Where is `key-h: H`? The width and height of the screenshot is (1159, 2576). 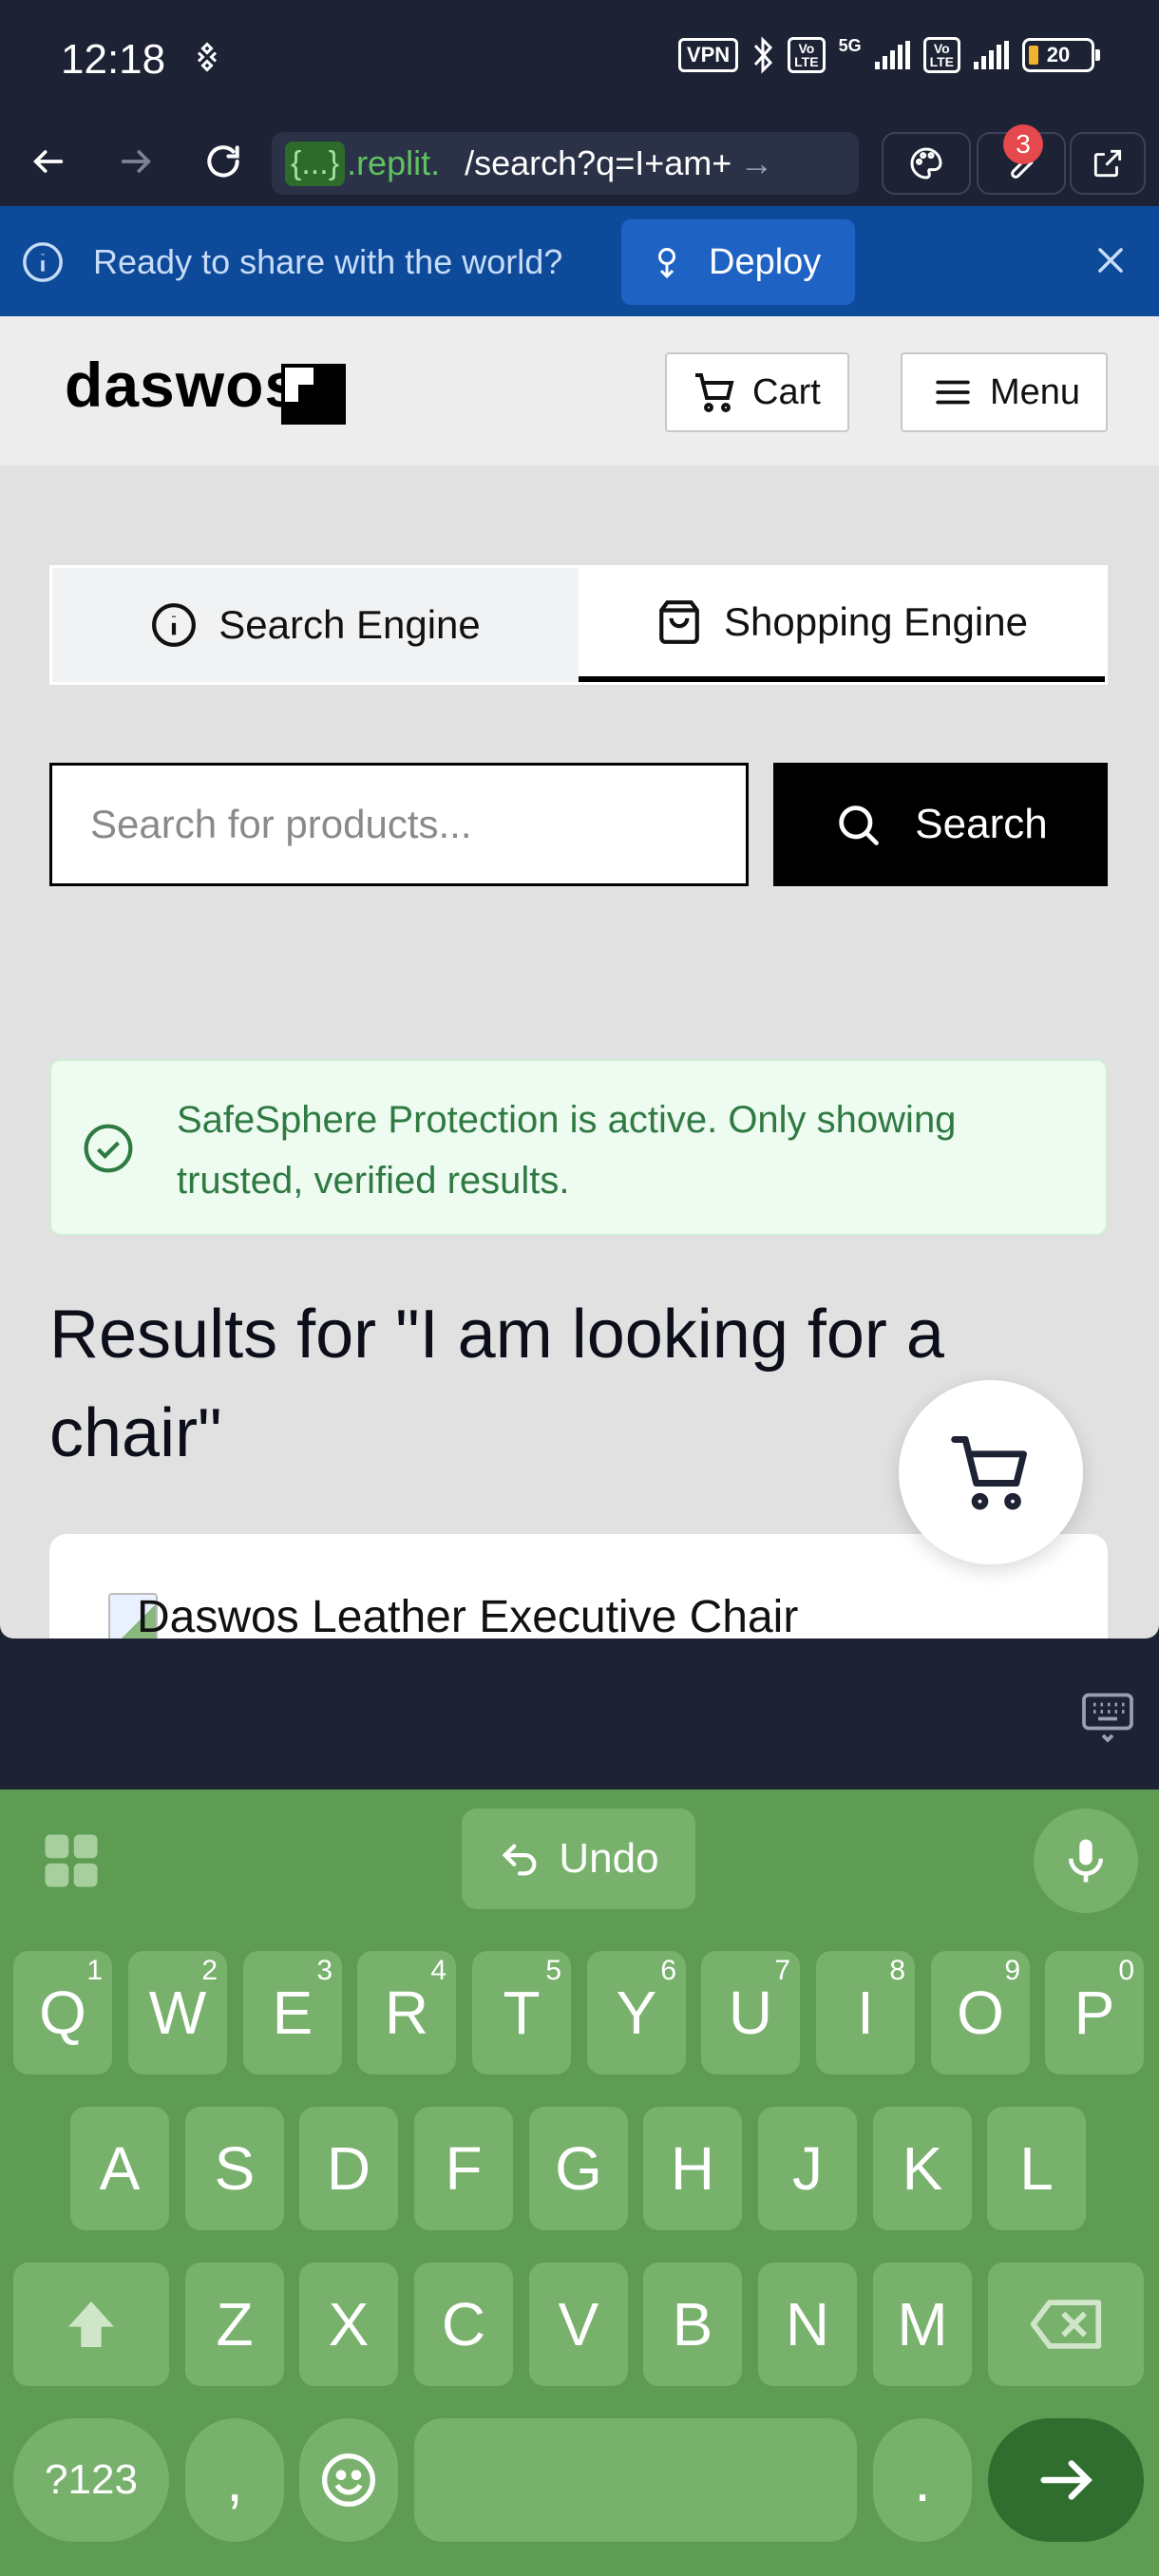 key-h: H is located at coordinates (692, 2168).